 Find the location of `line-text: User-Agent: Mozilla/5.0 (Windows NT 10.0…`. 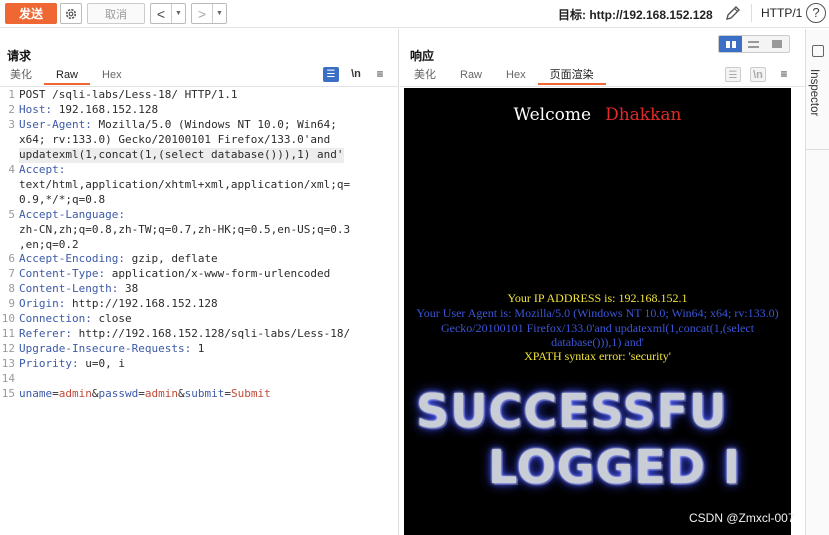

line-text: User-Agent: Mozilla/5.0 (Windows NT 10.0… is located at coordinates (178, 125).